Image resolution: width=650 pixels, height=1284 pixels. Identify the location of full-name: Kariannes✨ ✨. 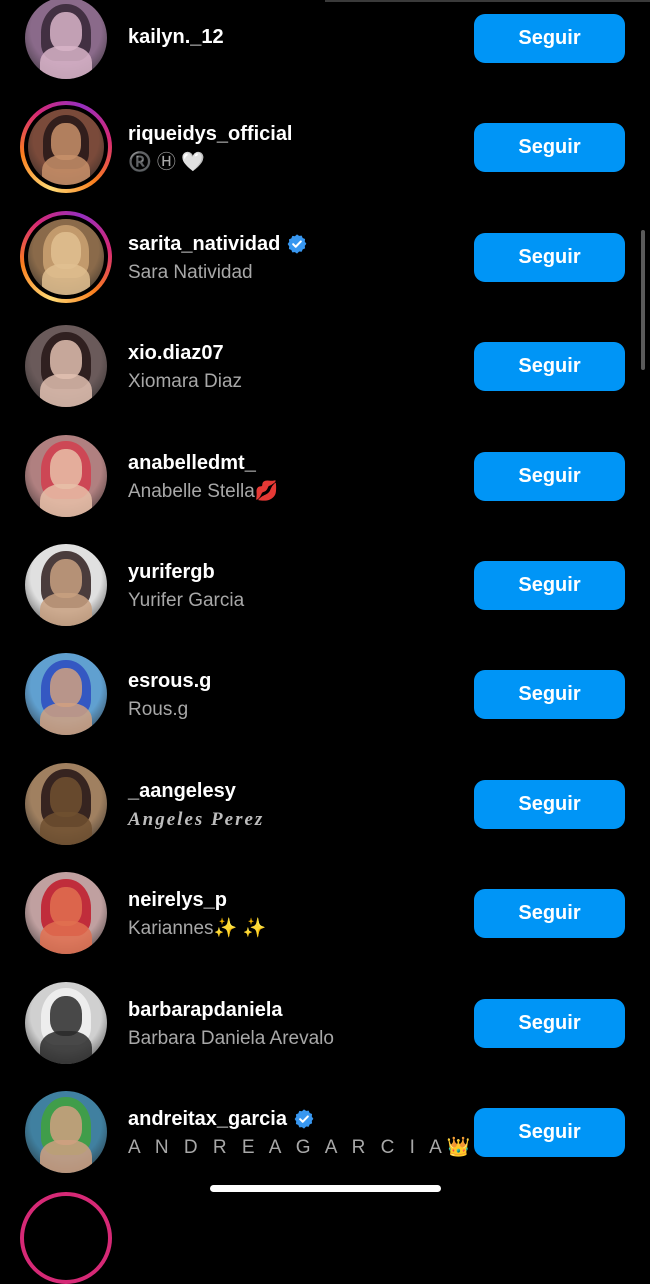
(197, 929).